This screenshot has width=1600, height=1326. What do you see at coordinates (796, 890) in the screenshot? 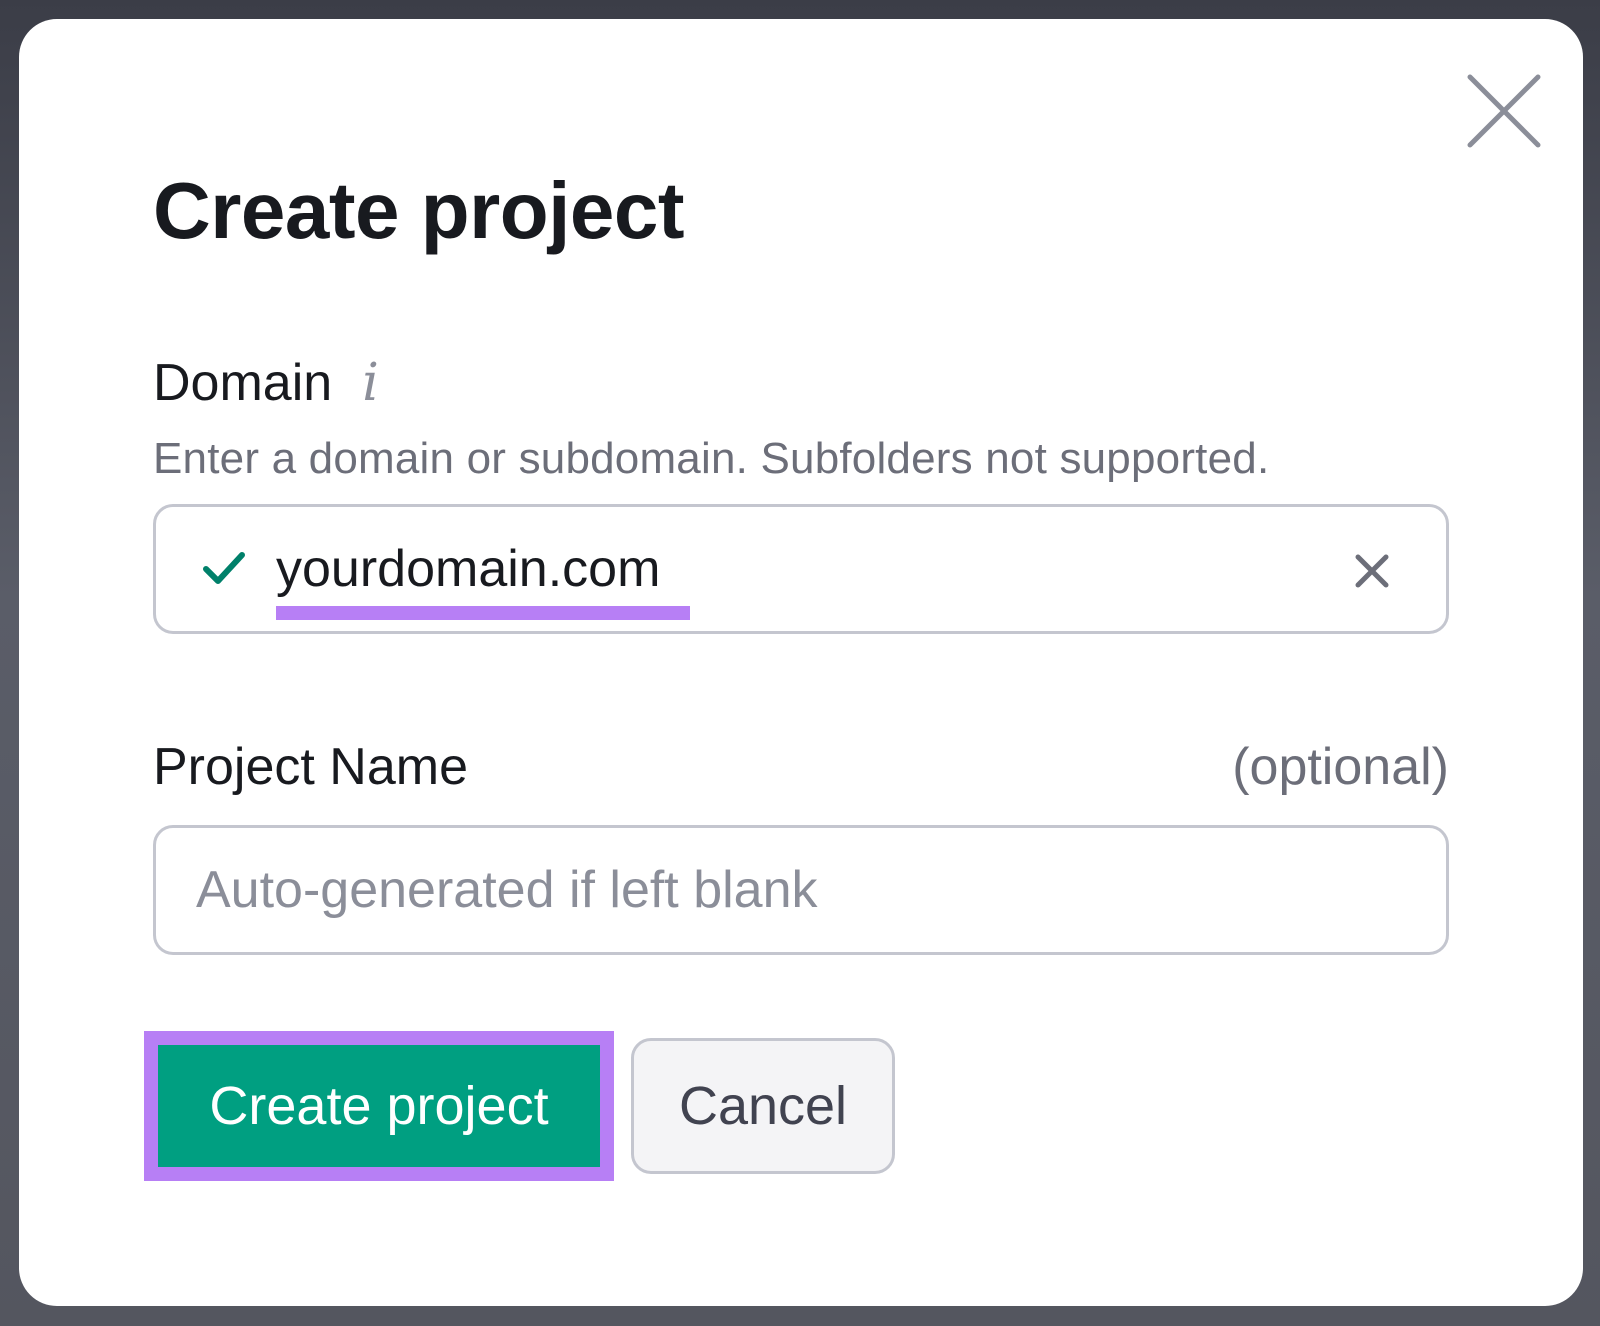
I see `project-name-input` at bounding box center [796, 890].